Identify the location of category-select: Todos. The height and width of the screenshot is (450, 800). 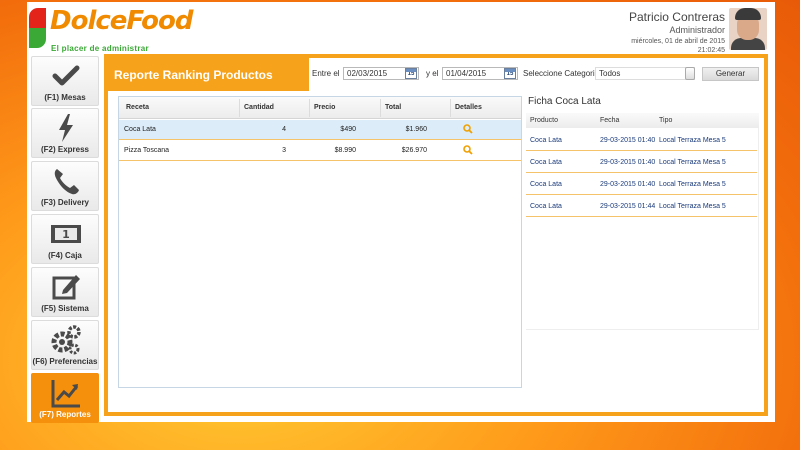
(645, 73).